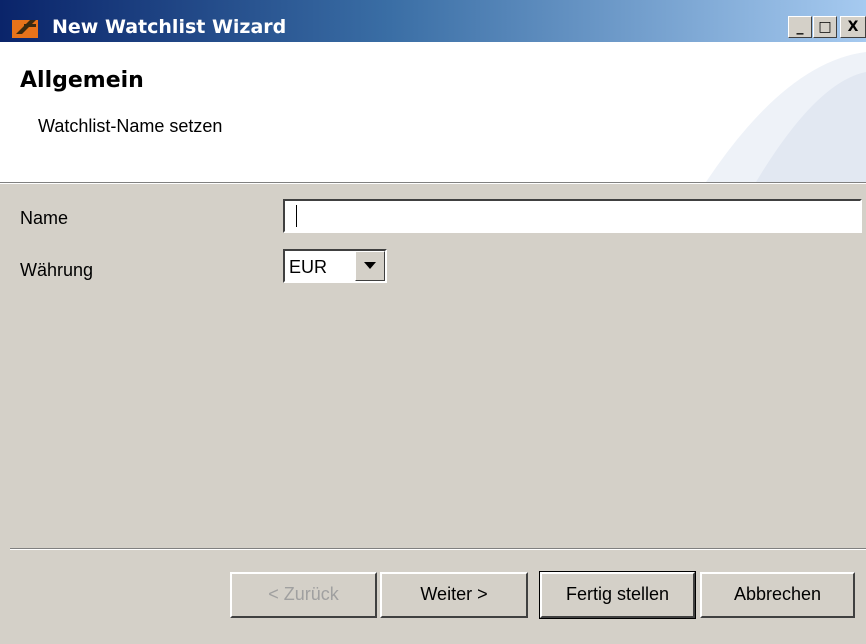 The width and height of the screenshot is (866, 644). What do you see at coordinates (82, 80) in the screenshot?
I see `page-title: Allgemein` at bounding box center [82, 80].